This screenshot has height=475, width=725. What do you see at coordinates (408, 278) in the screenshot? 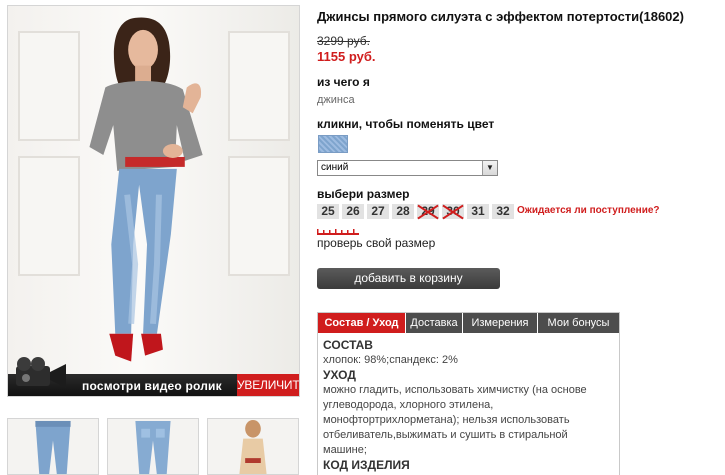
I see `add-to-cart-button: добавить в корзину` at bounding box center [408, 278].